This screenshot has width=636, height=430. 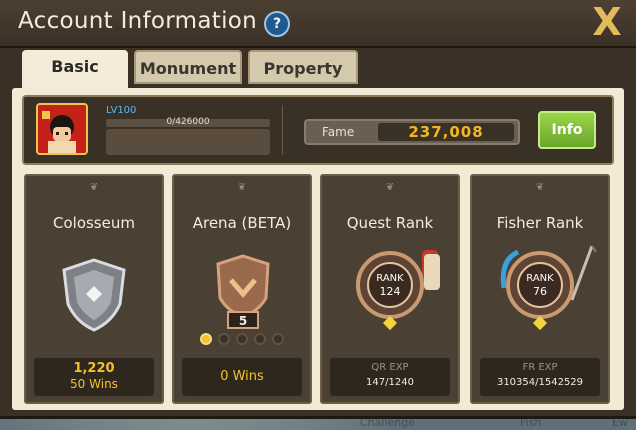 I want to click on fisher-rank-number: 76, so click(x=540, y=291).